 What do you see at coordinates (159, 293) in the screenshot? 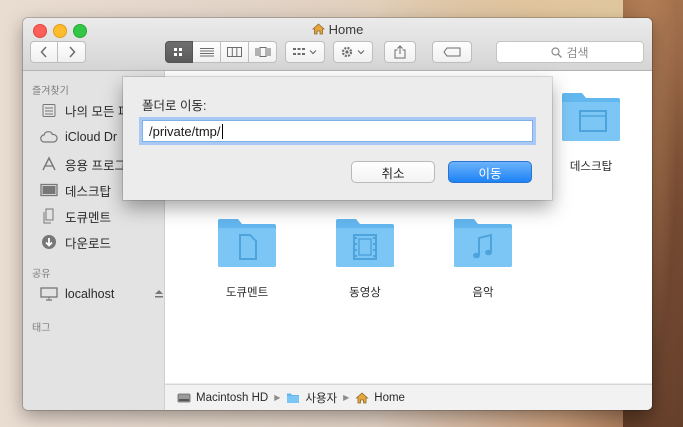
I see `eject-icon` at bounding box center [159, 293].